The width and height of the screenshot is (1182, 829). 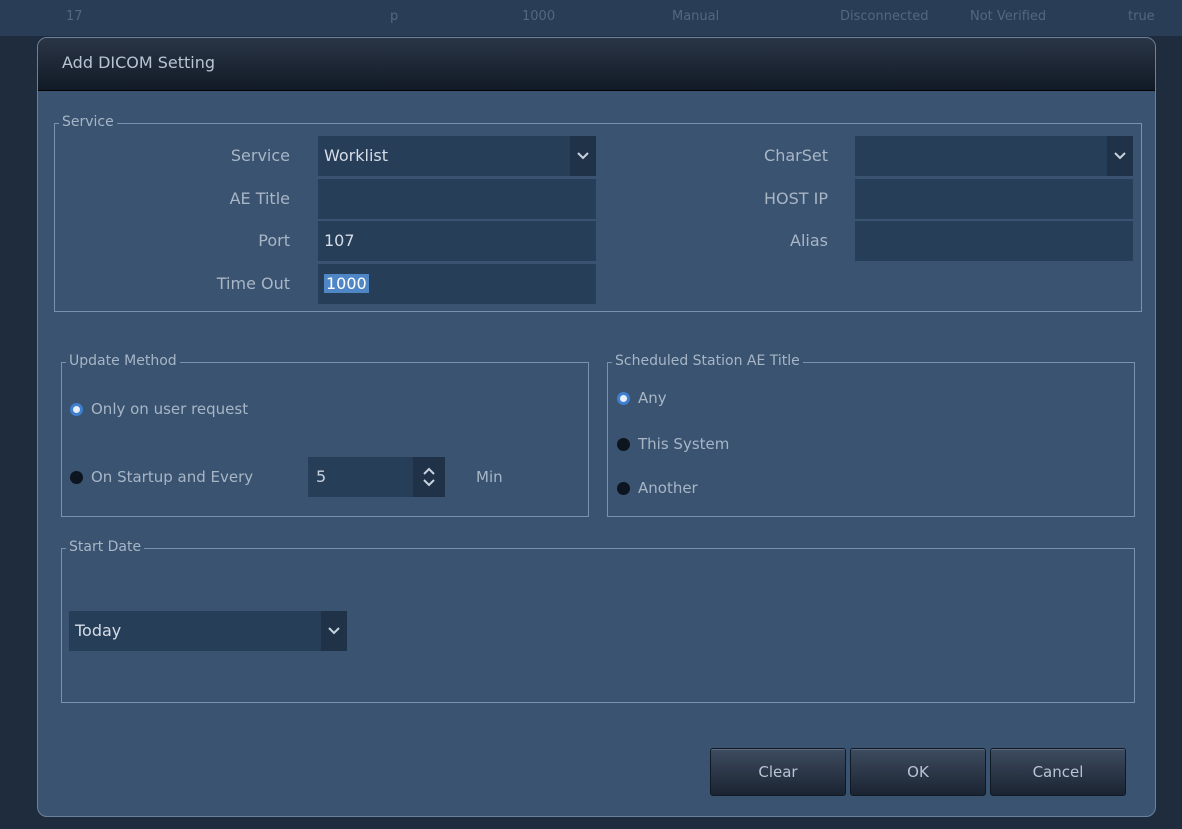 What do you see at coordinates (457, 284) in the screenshot?
I see `timeout-input: 1000` at bounding box center [457, 284].